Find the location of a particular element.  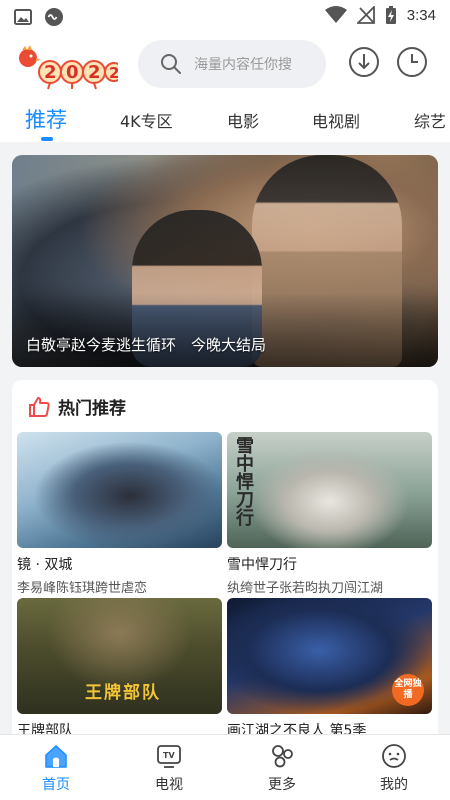

svg-text: 0 is located at coordinates (72, 72).